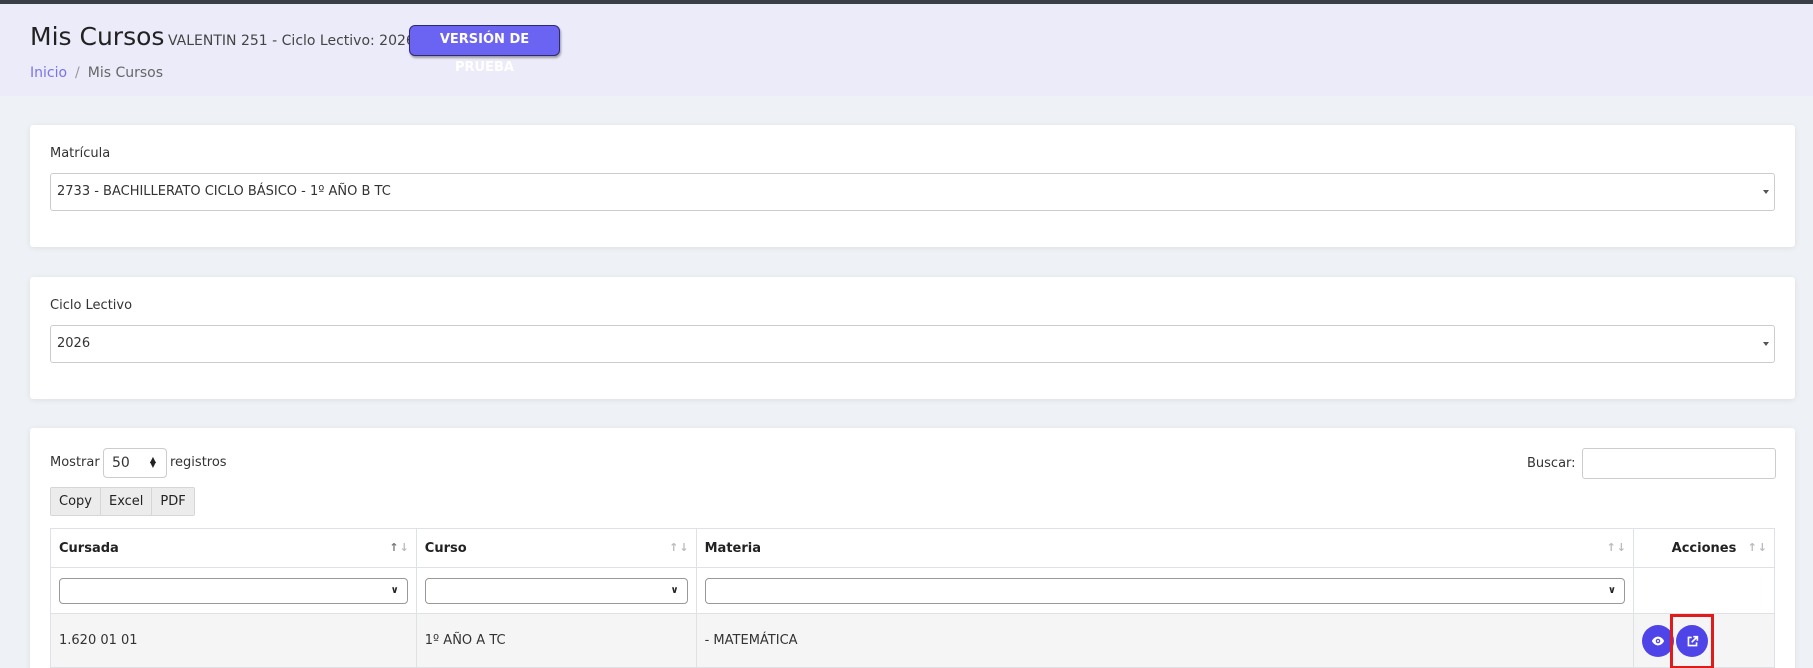 The height and width of the screenshot is (668, 1813). I want to click on curso-cell: 1º AÑO A TC, so click(556, 640).